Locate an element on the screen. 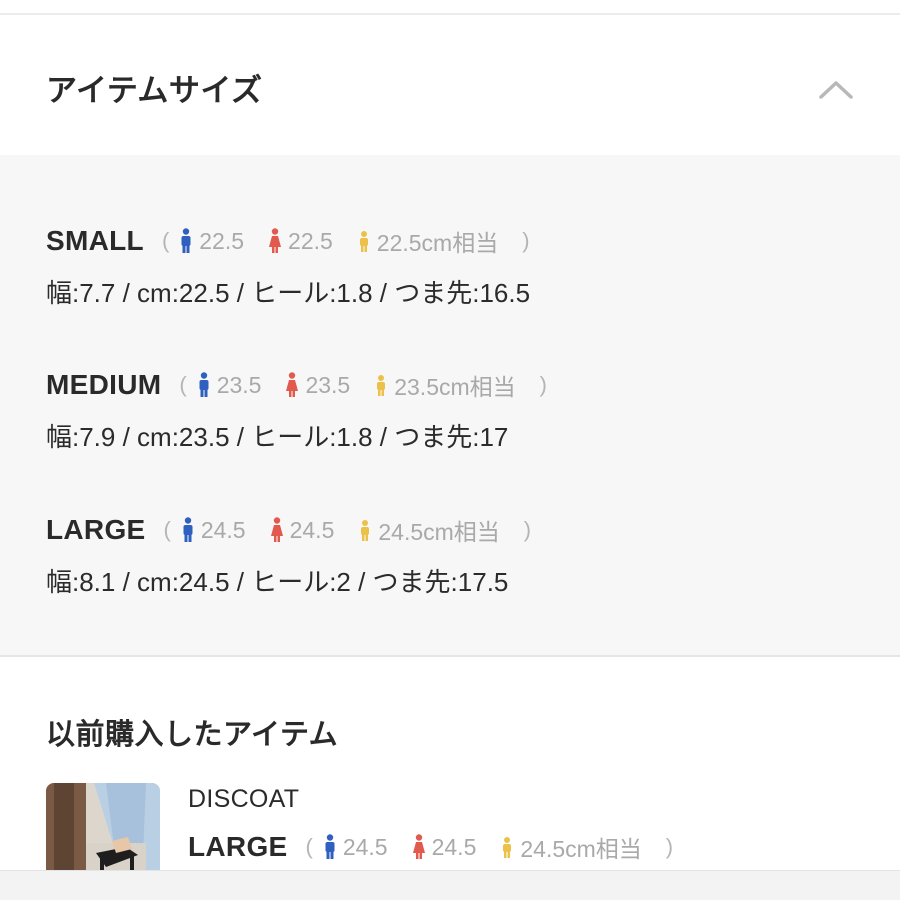 Image resolution: width=900 pixels, height=900 pixels. product-photo is located at coordinates (103, 831).